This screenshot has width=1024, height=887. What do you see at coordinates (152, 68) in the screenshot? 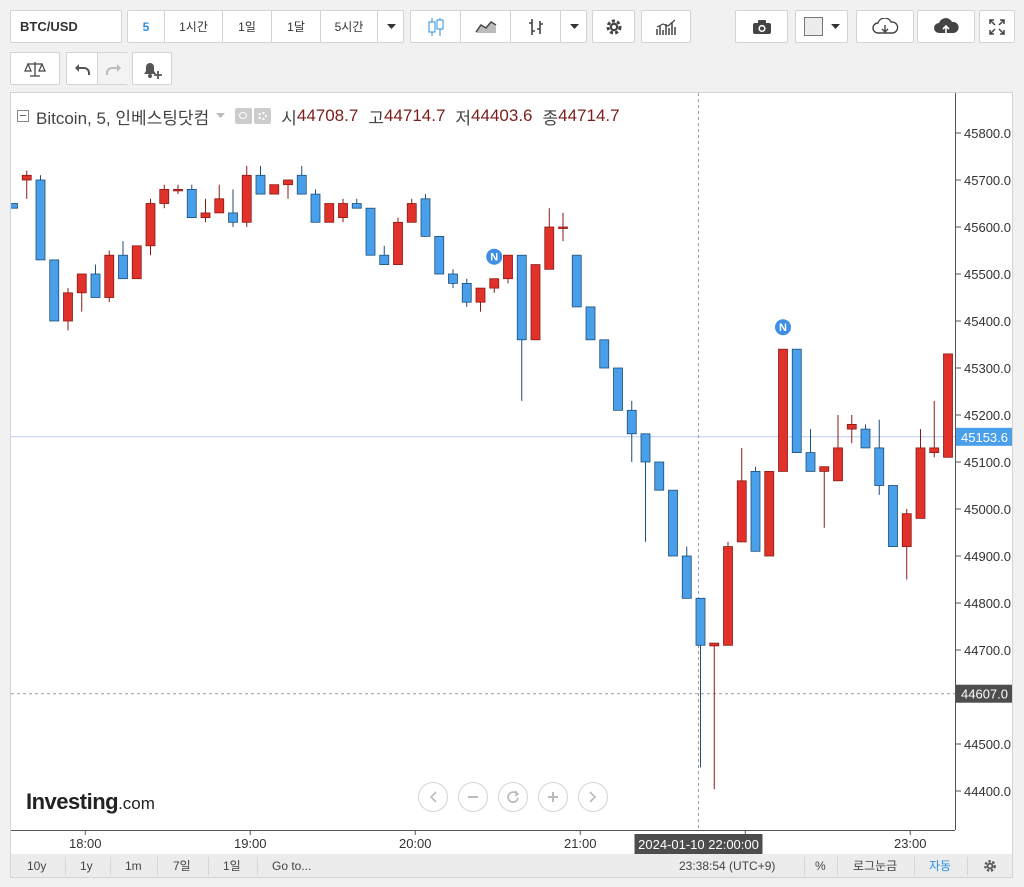
I see `add-alert-button` at bounding box center [152, 68].